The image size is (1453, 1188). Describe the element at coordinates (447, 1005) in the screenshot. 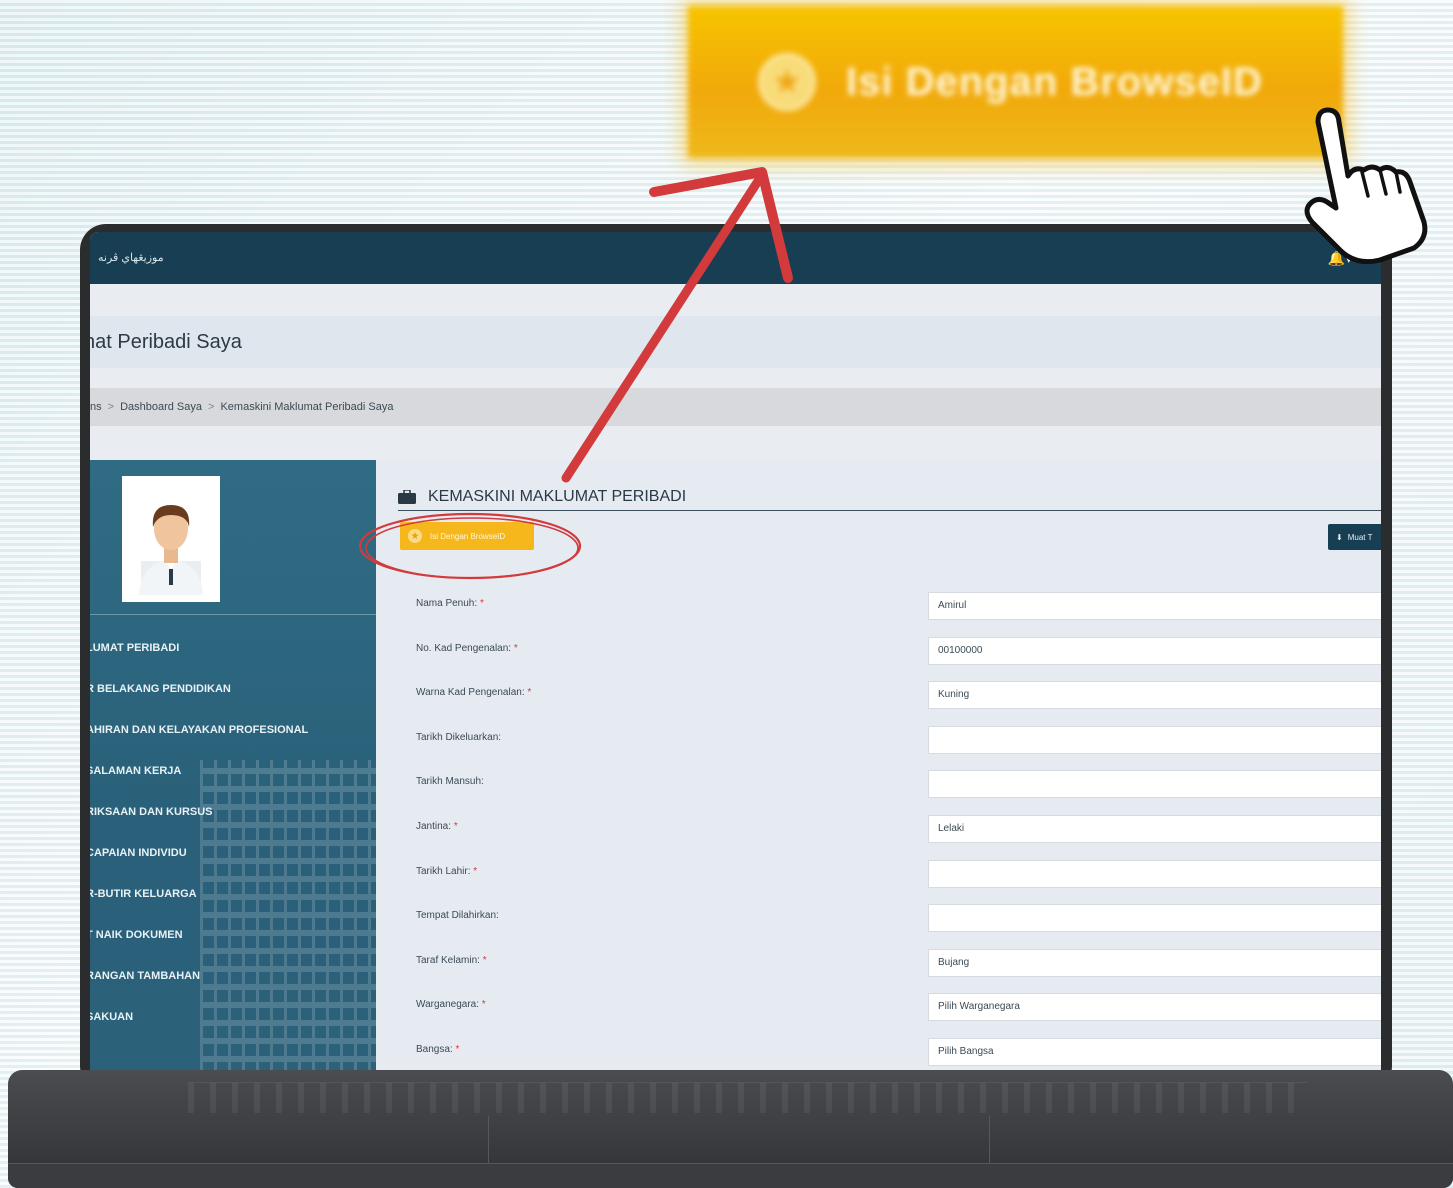

I see `field-label-text: Warganegara:` at that location.